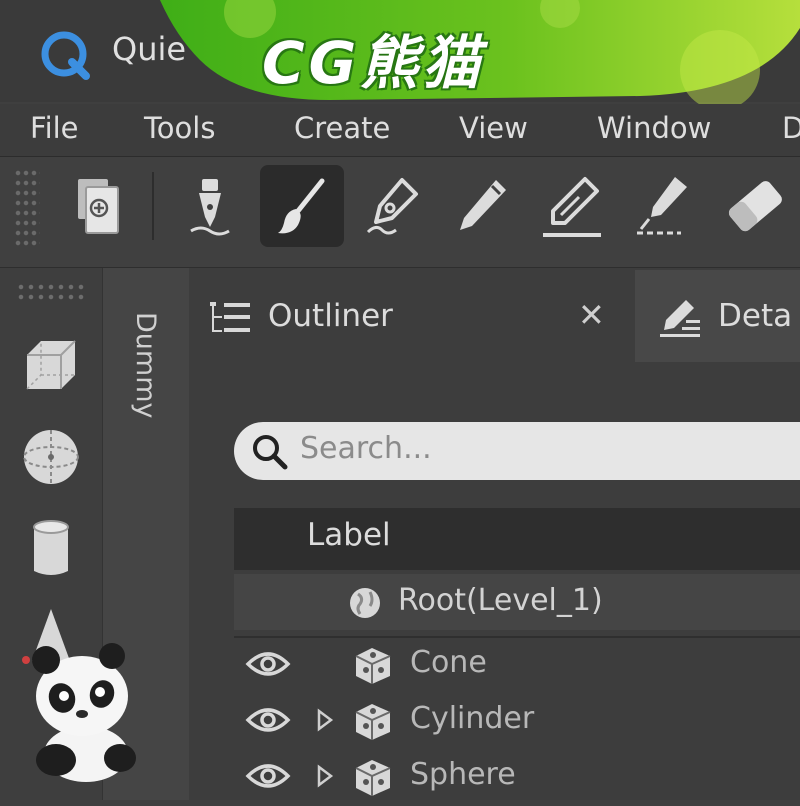 This screenshot has width=800, height=806. I want to click on menu-window: Window, so click(654, 128).